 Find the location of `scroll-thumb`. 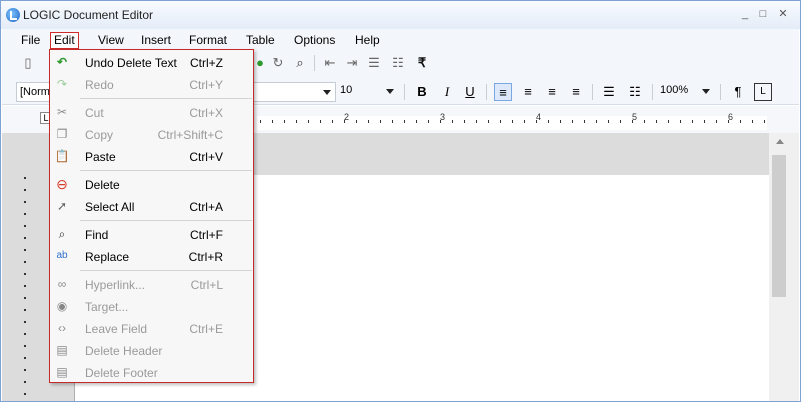

scroll-thumb is located at coordinates (779, 226).